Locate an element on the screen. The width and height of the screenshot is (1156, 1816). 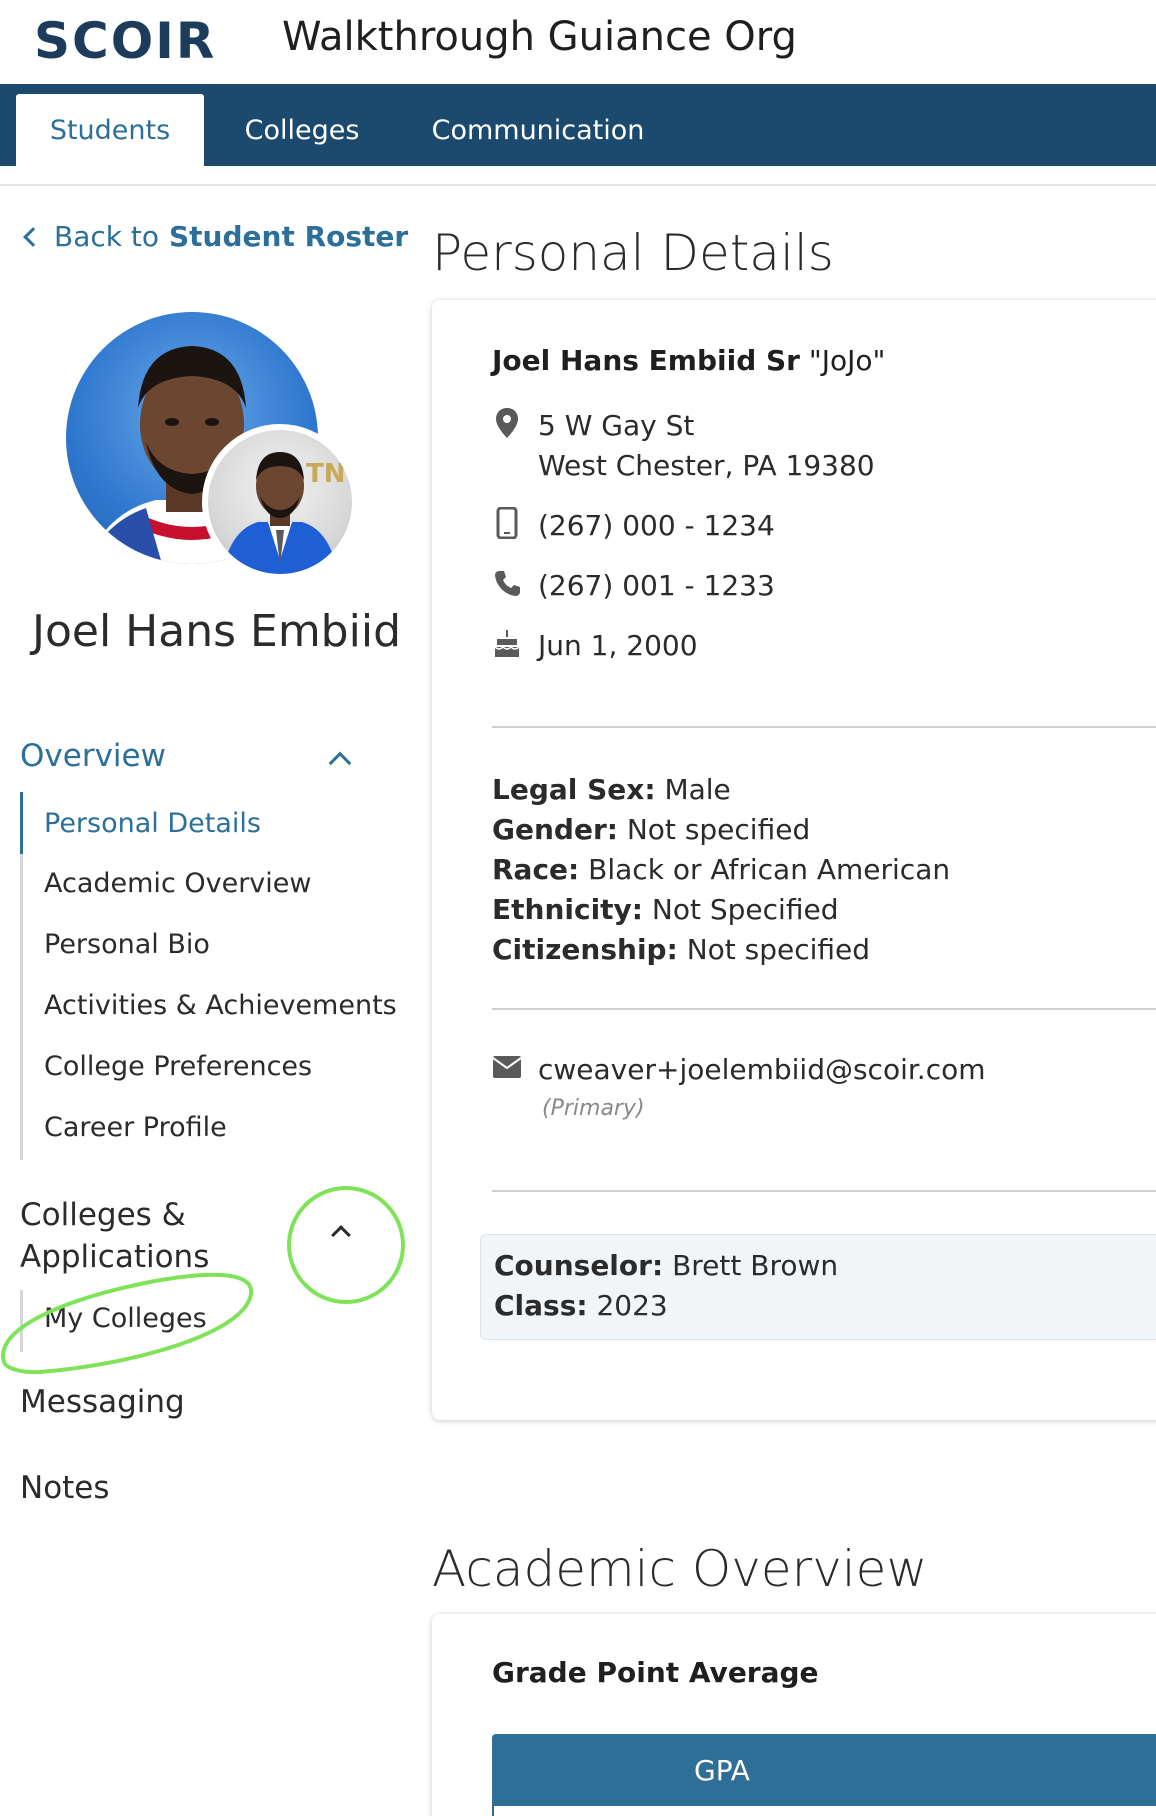
colleges-rail is located at coordinates (21, 1321).